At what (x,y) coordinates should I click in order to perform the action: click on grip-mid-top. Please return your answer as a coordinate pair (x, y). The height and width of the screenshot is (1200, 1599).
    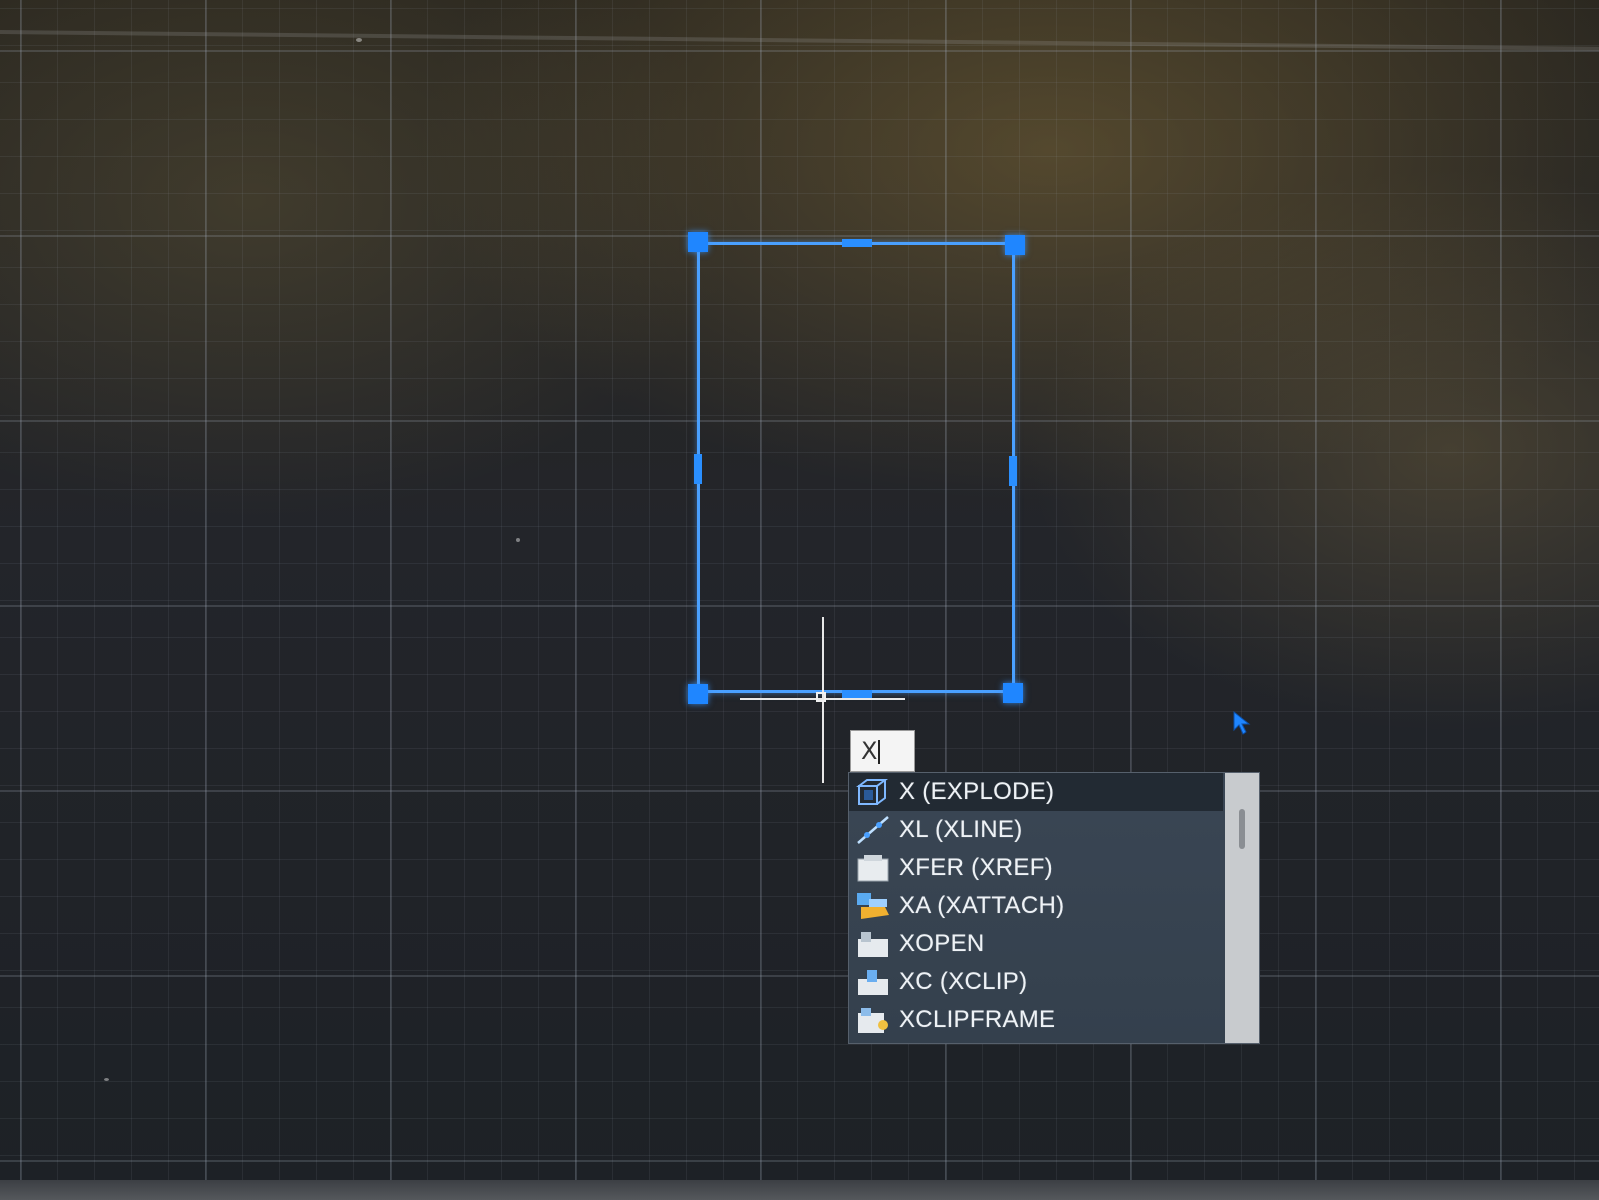
    Looking at the image, I should click on (857, 243).